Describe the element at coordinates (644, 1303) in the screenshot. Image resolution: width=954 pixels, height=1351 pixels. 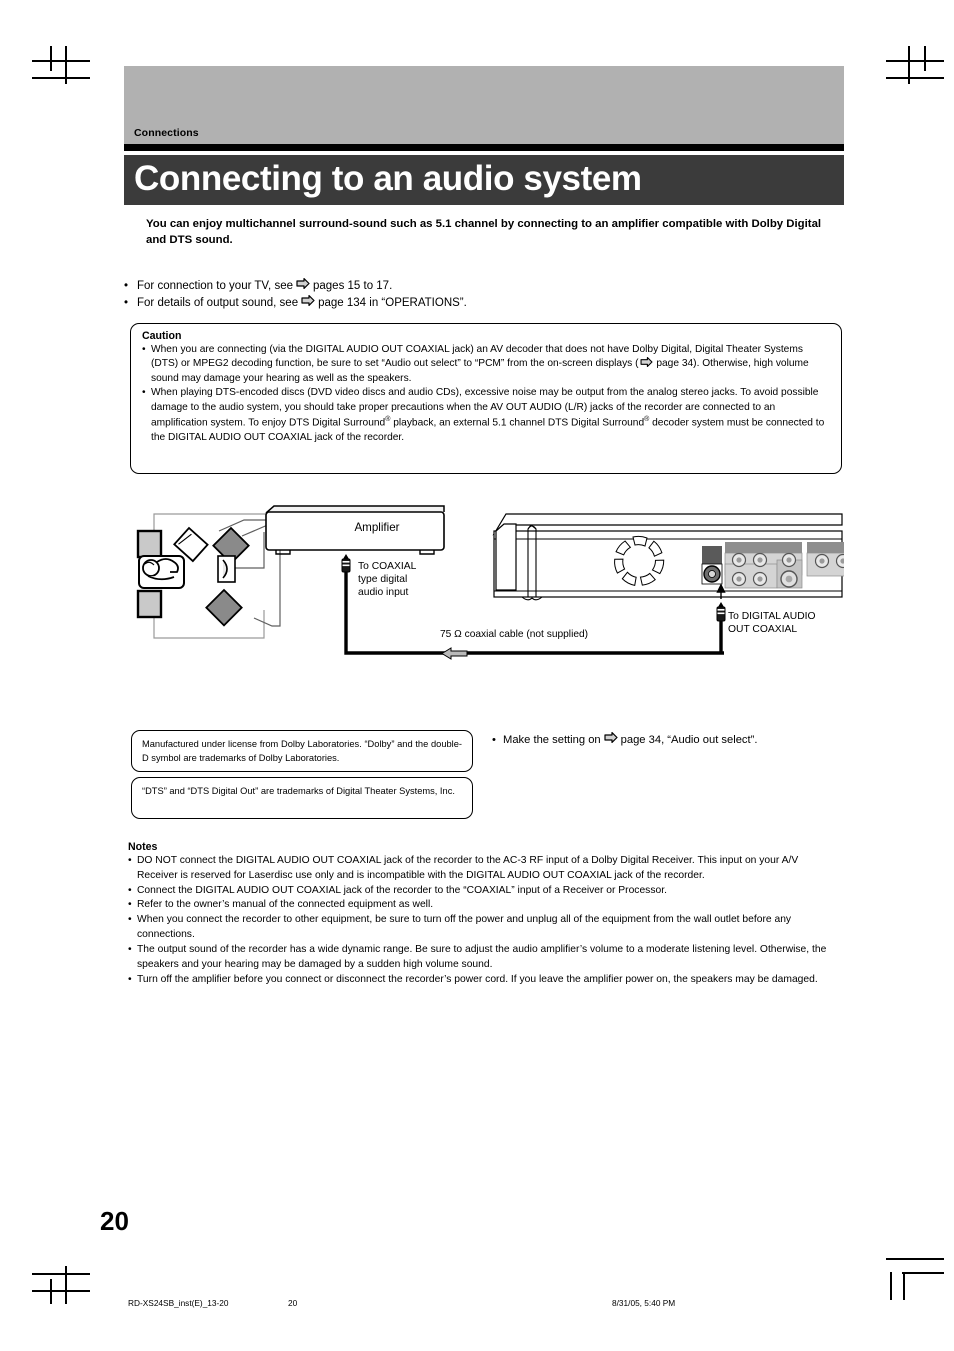
I see `footer-timestamp: 8/31/05, 5:40 PM` at that location.